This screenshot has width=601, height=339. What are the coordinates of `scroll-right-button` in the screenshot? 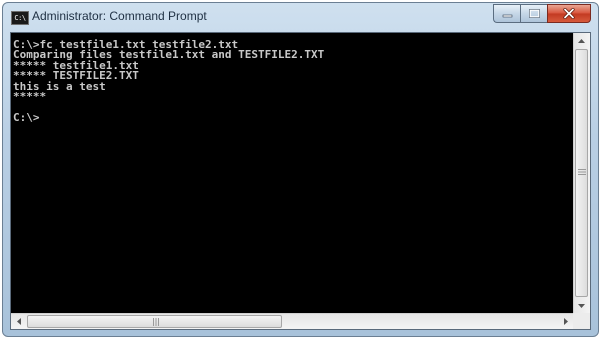 It's located at (565, 321).